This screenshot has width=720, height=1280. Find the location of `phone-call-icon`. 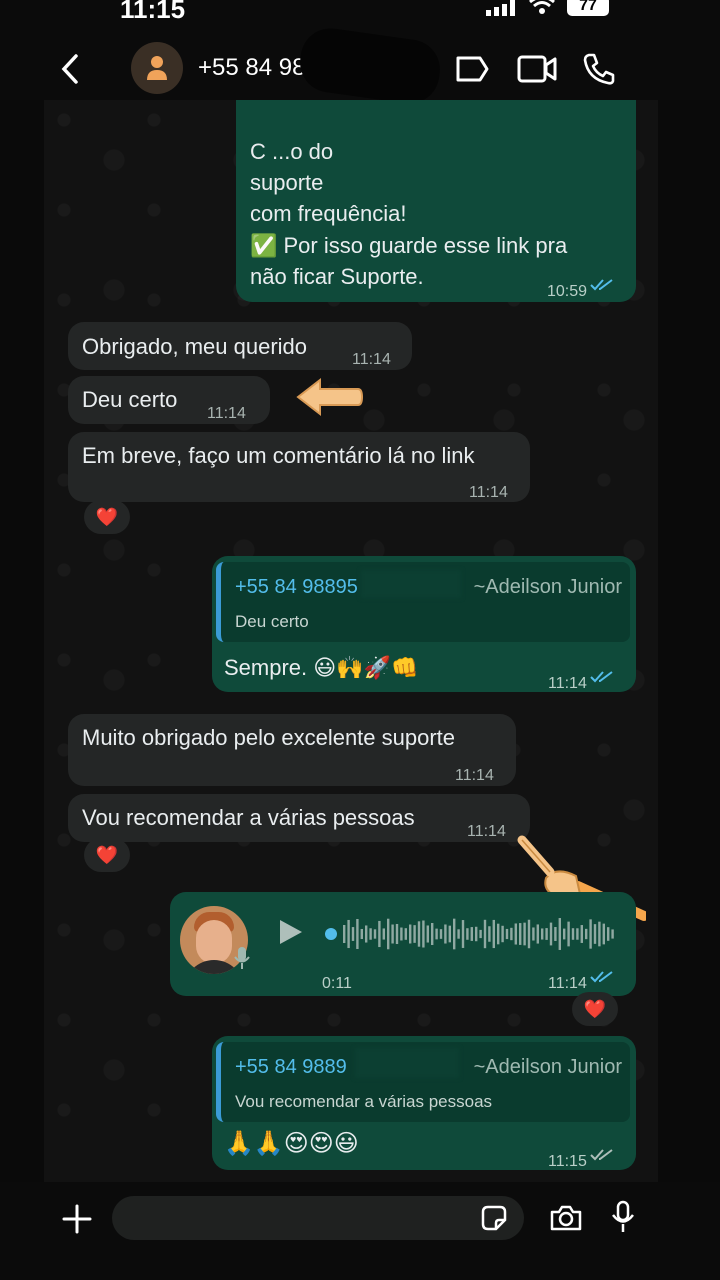

phone-call-icon is located at coordinates (599, 69).